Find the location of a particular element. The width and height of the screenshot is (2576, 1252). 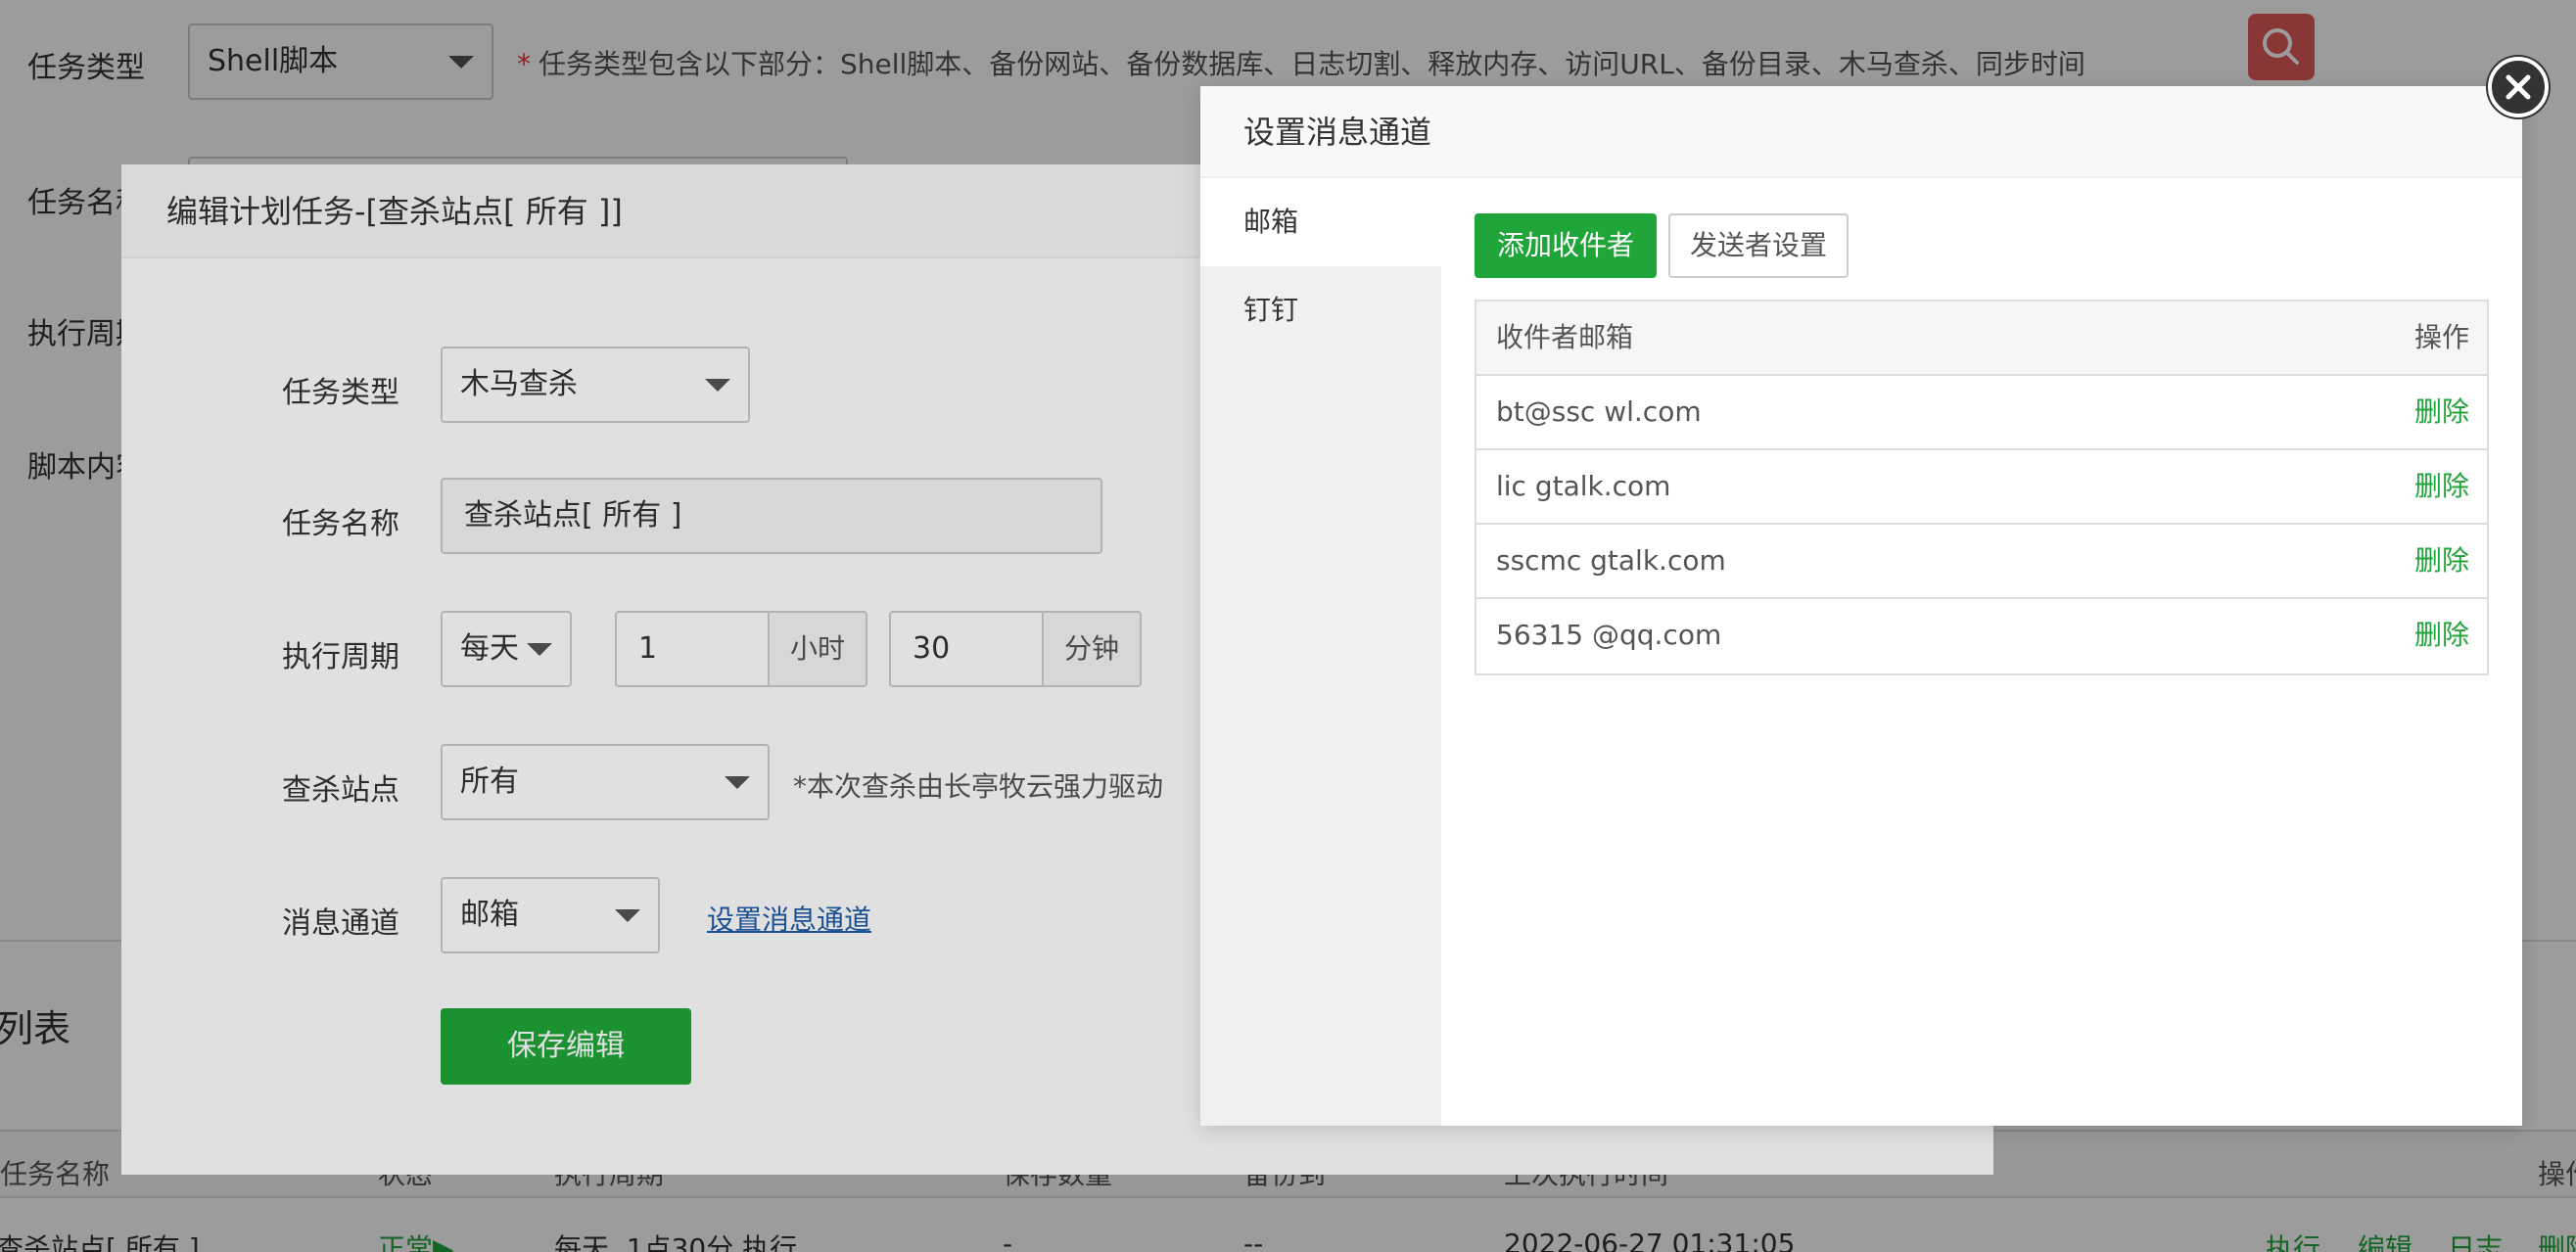

tab-email: 邮箱 is located at coordinates (1320, 222).